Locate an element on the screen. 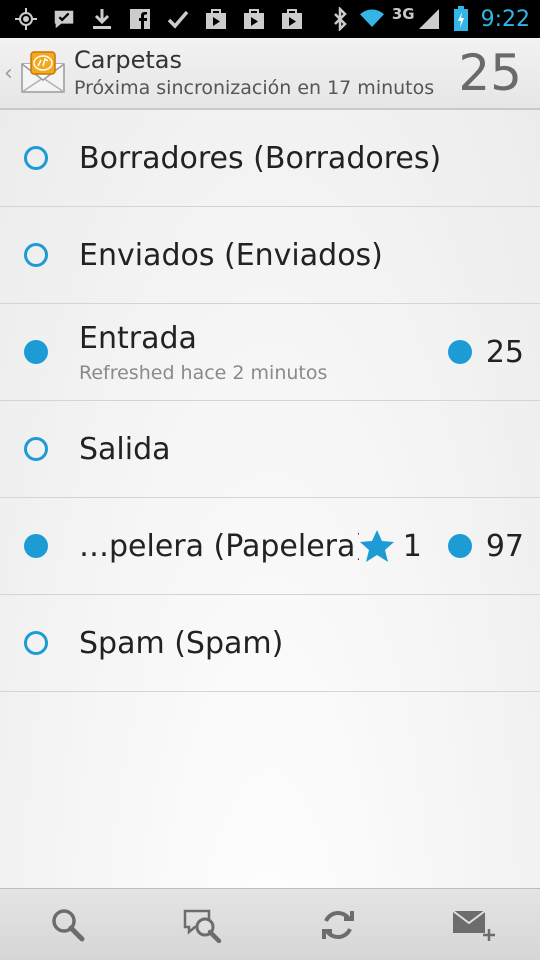  search-messages-icon is located at coordinates (202, 926).